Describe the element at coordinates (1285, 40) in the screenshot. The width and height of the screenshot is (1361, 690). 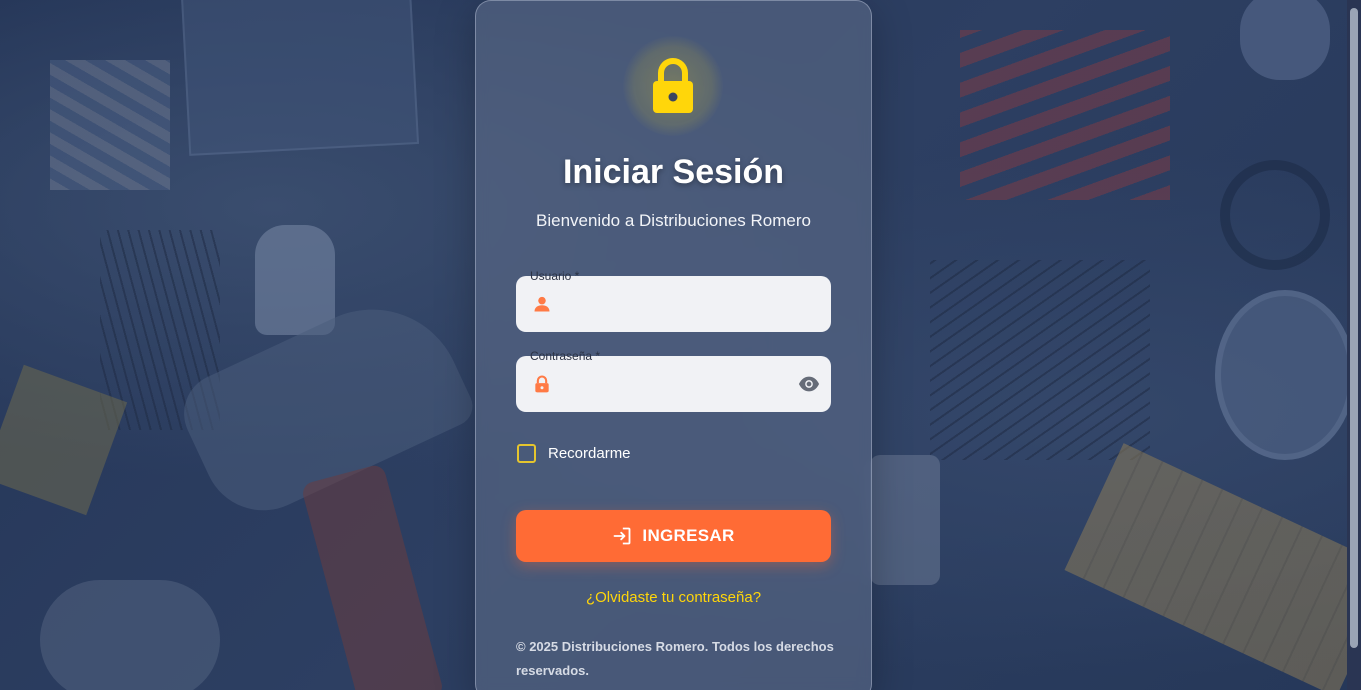
I see `deco-cup` at that location.